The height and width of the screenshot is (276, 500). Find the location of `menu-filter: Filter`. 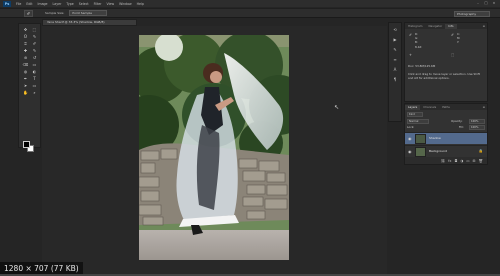

menu-filter: Filter is located at coordinates (98, 4).